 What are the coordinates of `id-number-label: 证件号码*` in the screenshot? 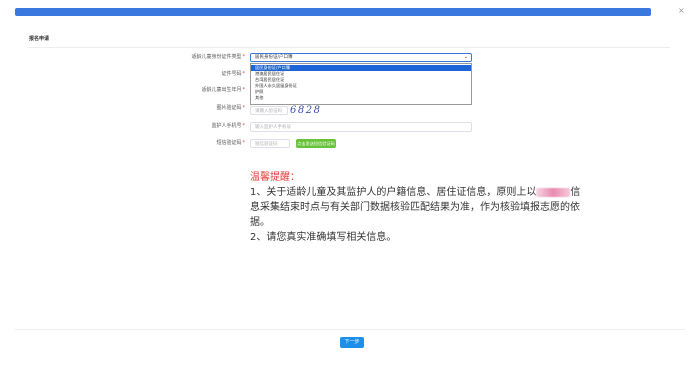 It's located at (200, 74).